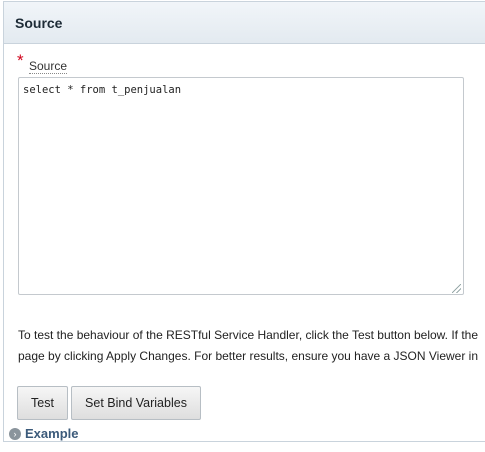 The image size is (485, 452). I want to click on required-marker: *, so click(20, 60).